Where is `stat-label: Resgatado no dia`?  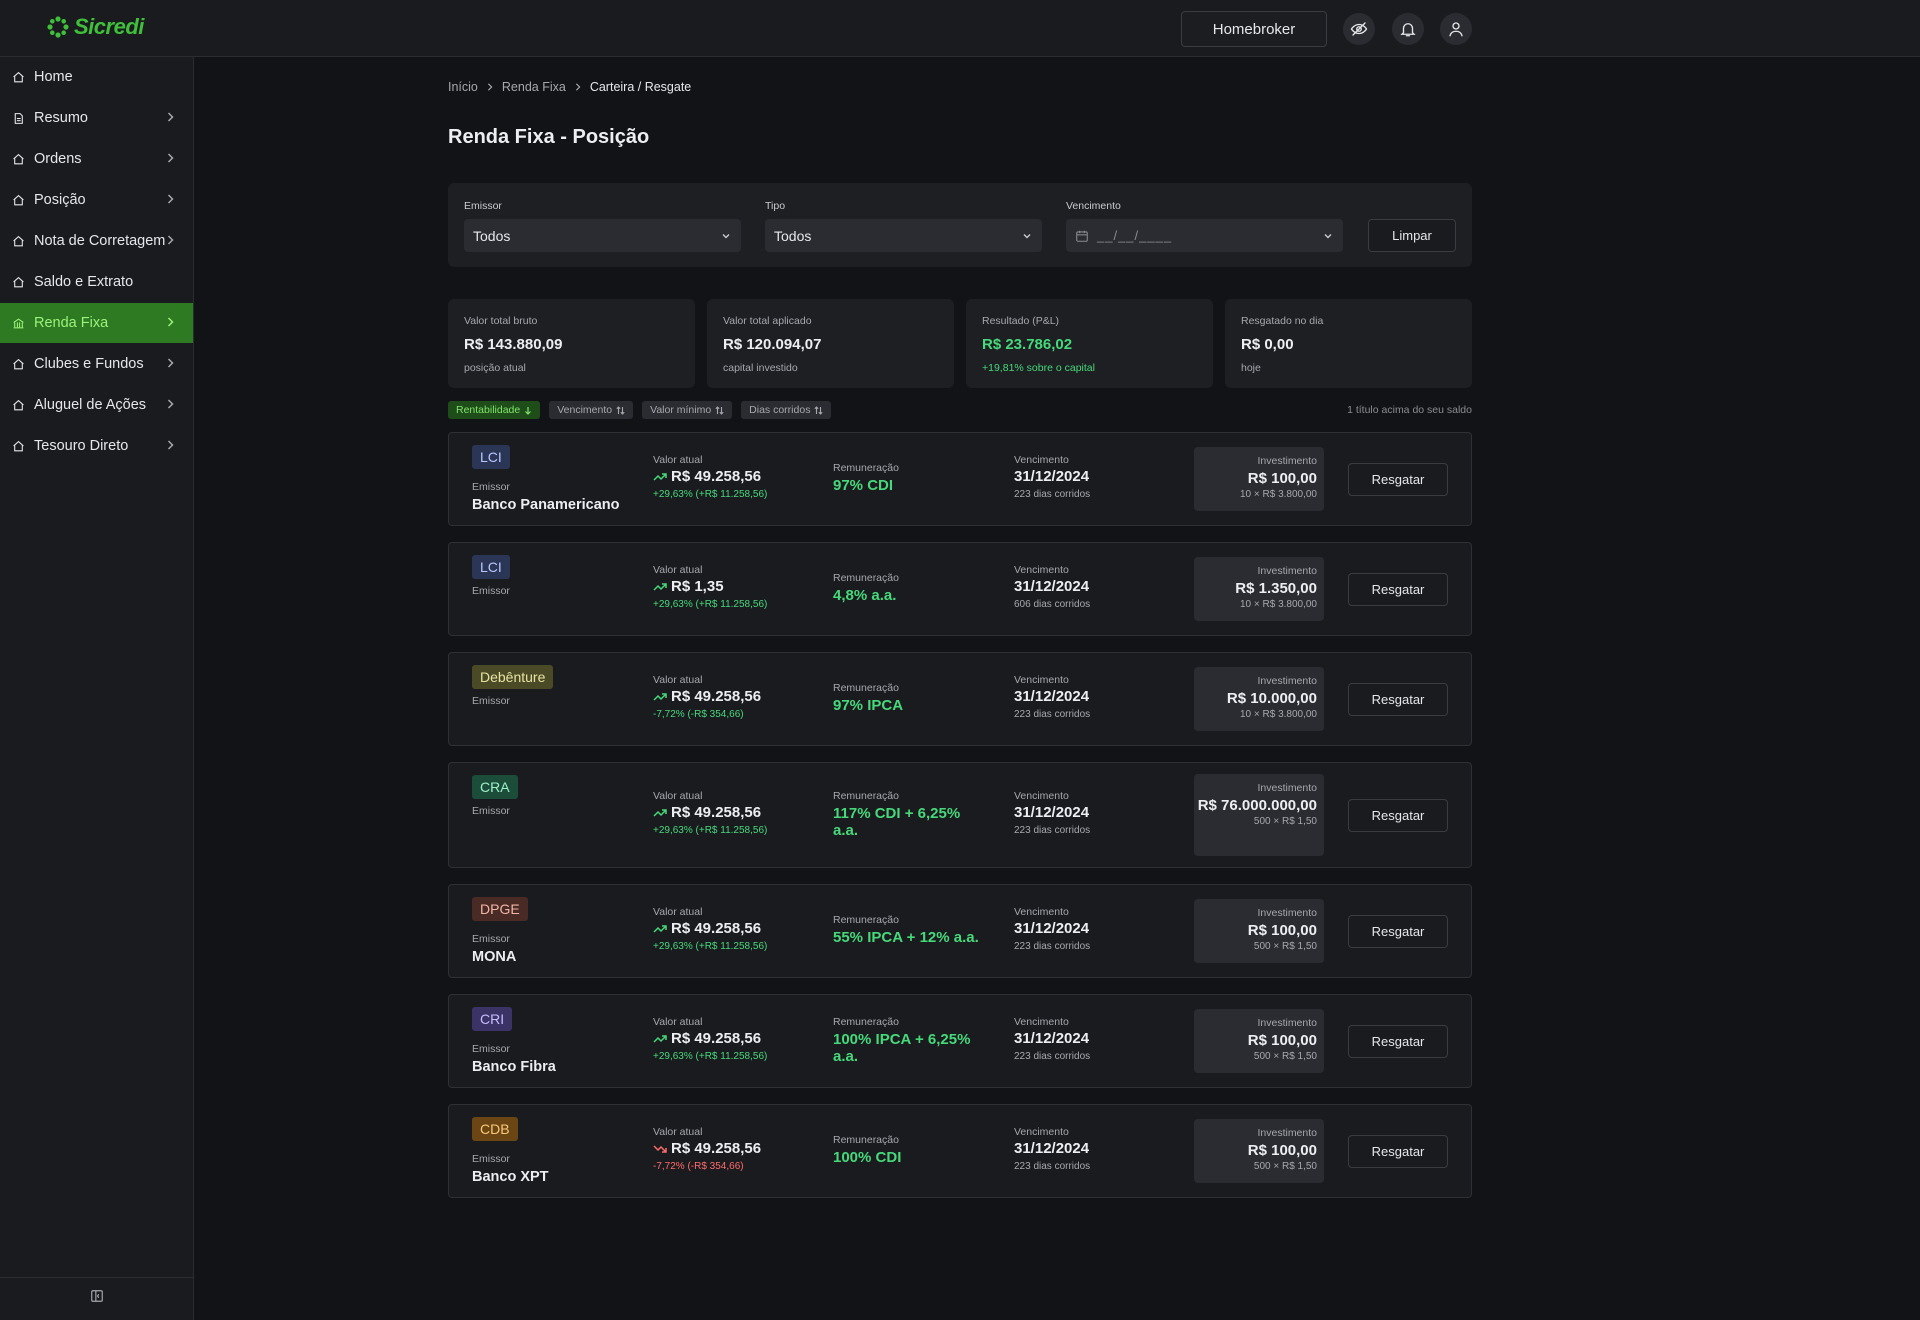 stat-label: Resgatado no dia is located at coordinates (1282, 321).